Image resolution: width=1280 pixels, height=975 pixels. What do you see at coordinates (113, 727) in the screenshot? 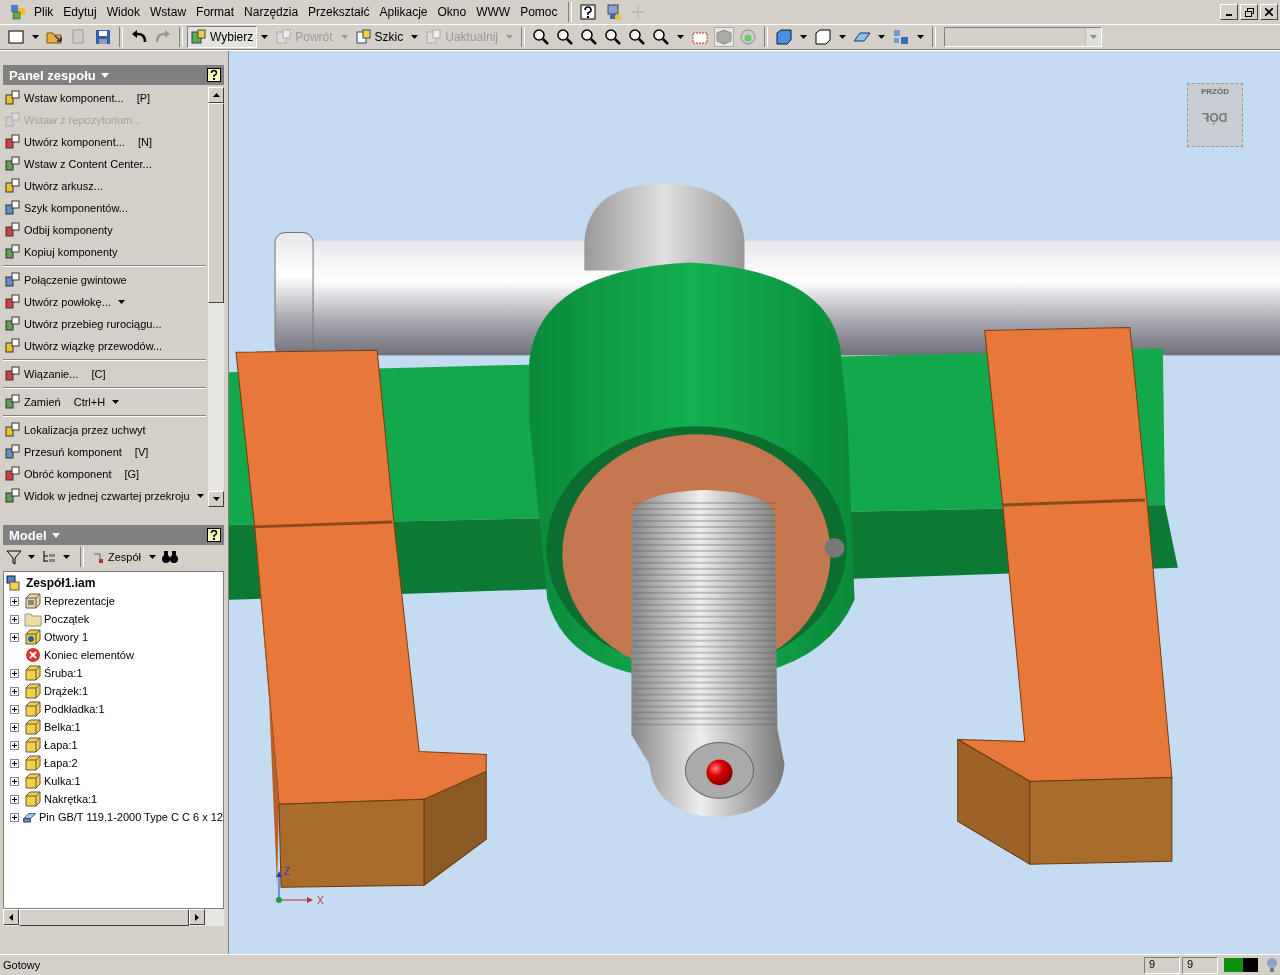
I see `tree-item: Belka:1` at bounding box center [113, 727].